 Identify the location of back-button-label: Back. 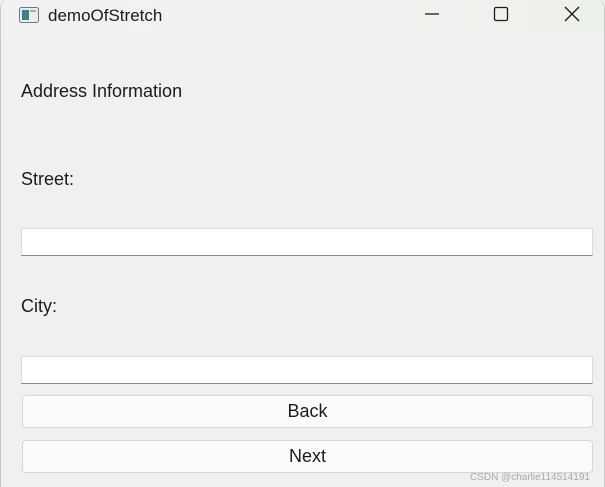
(307, 411).